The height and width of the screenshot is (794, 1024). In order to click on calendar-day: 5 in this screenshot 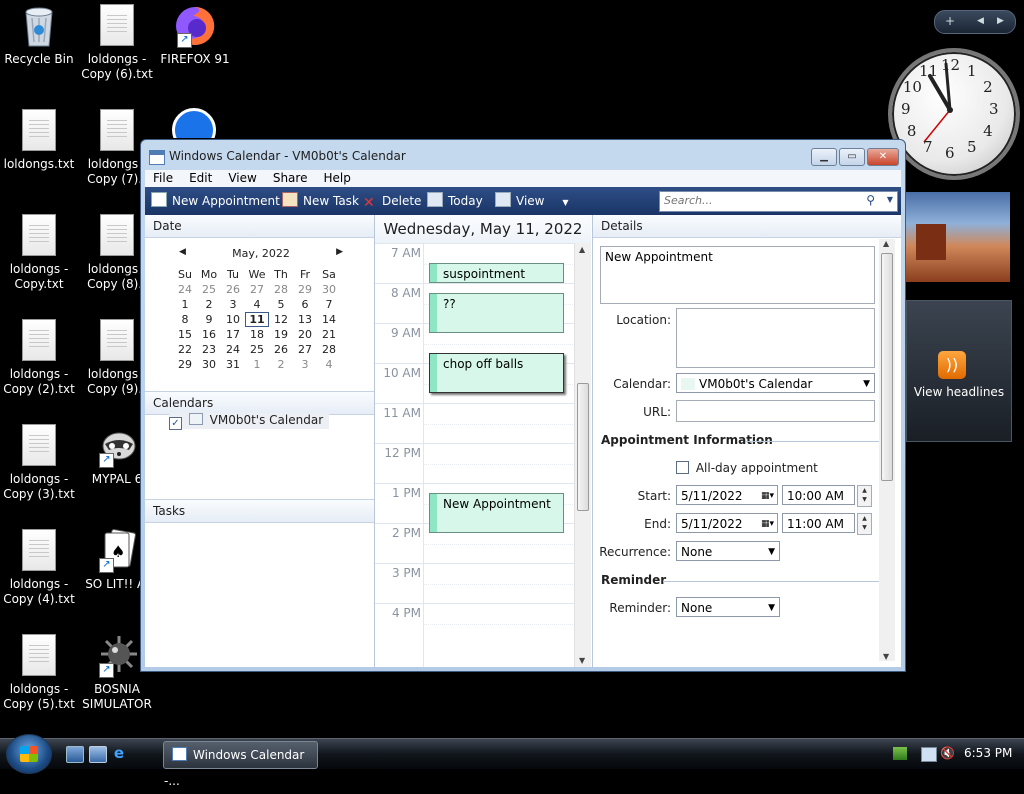, I will do `click(281, 304)`.